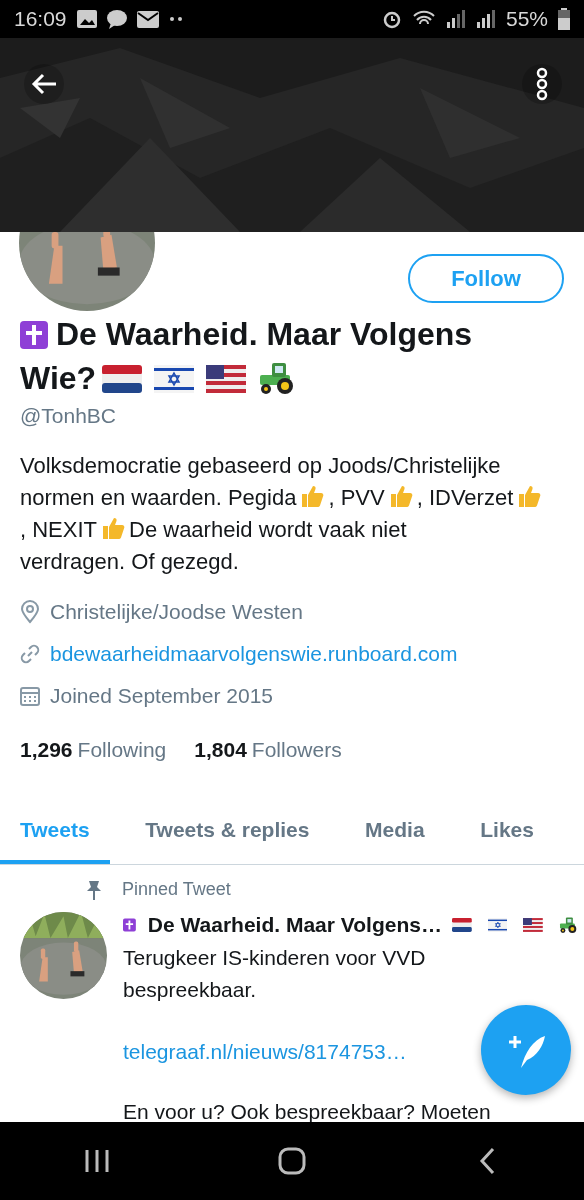 The image size is (584, 1200). I want to click on tweet-text: Terugkeer IS-kinderen voor VVD bespreekbaar., so click(275, 974).